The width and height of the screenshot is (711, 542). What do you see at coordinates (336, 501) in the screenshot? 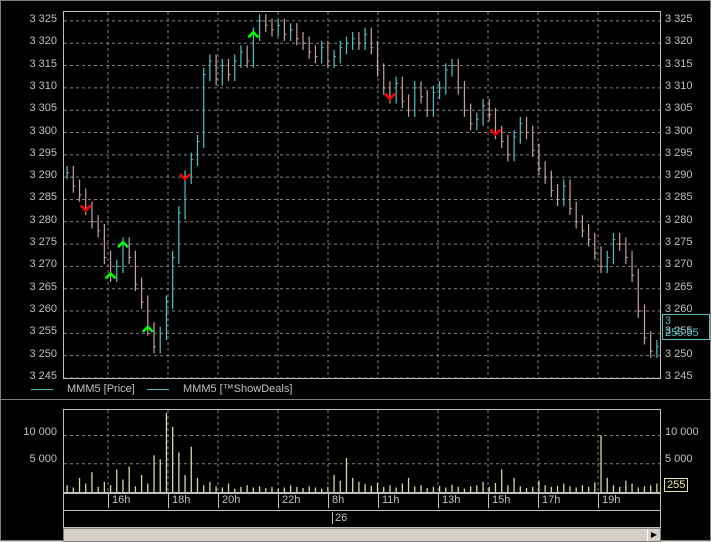
I see `hour-label: 8h` at bounding box center [336, 501].